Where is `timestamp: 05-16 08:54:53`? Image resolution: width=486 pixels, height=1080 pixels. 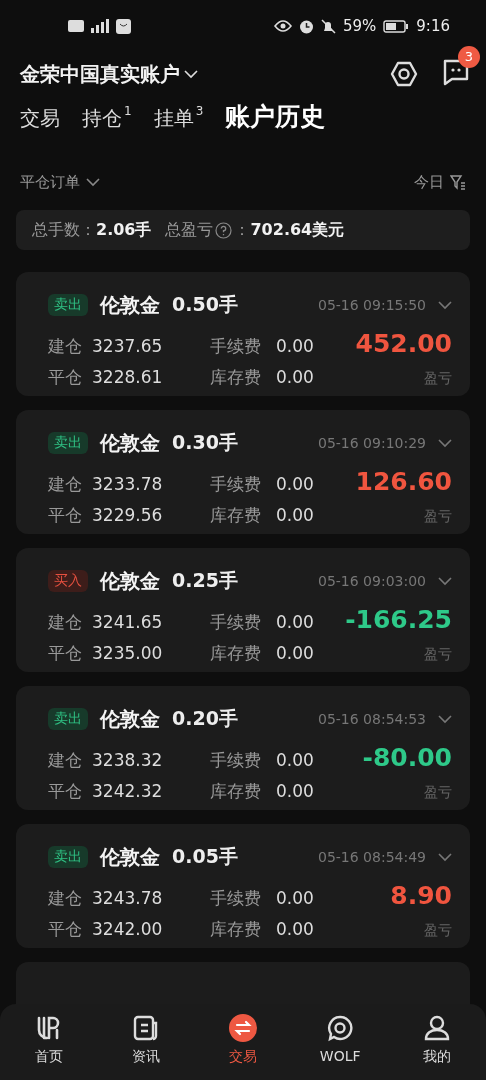
timestamp: 05-16 08:54:53 is located at coordinates (372, 719).